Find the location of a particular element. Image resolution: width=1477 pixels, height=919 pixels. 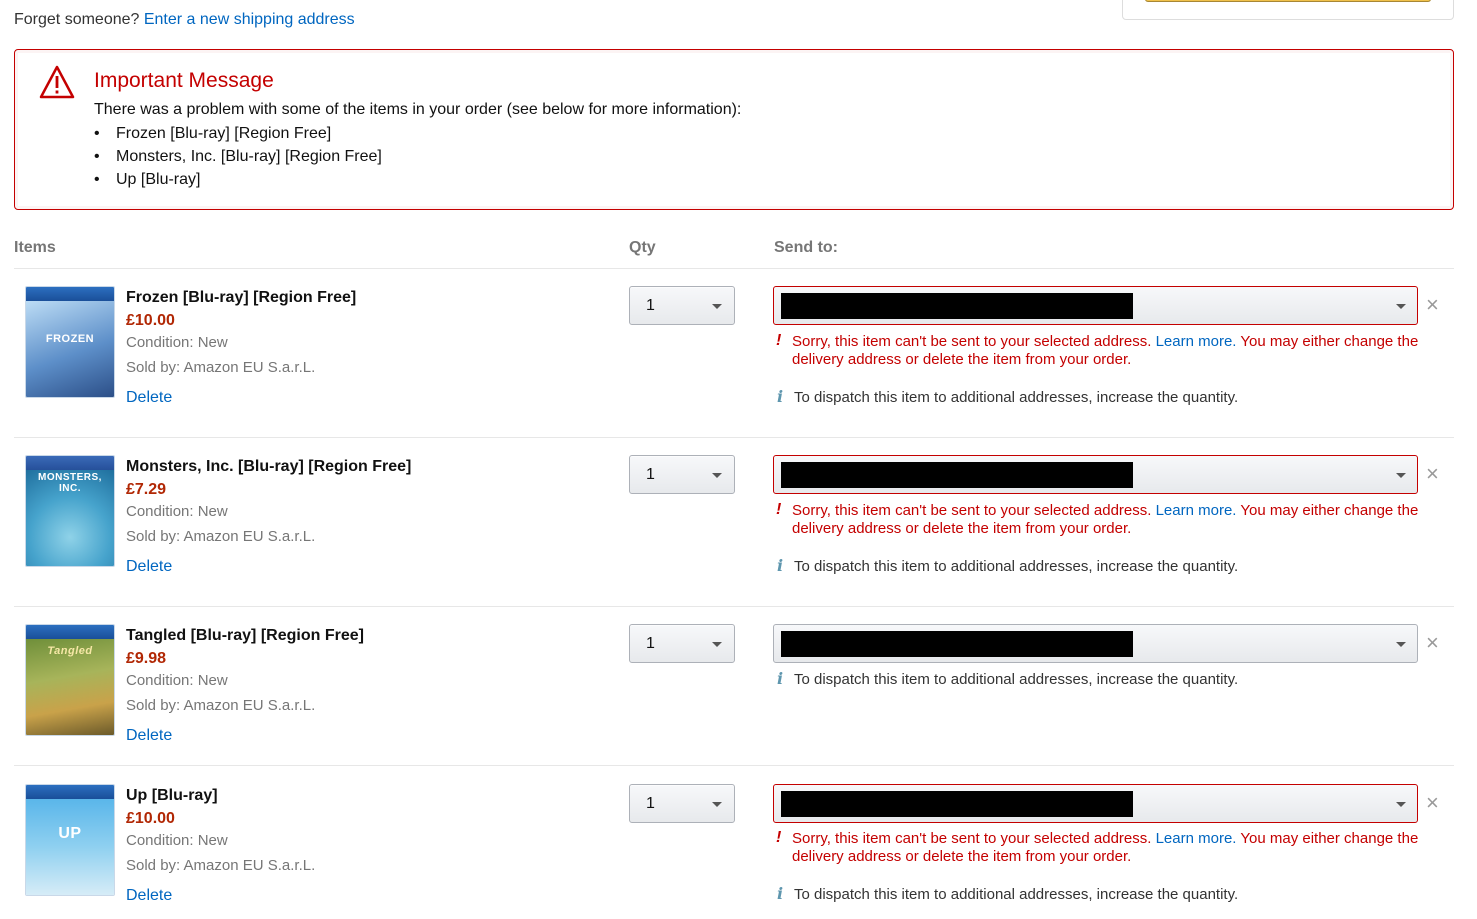

item-price: £7.29 is located at coordinates (146, 489).